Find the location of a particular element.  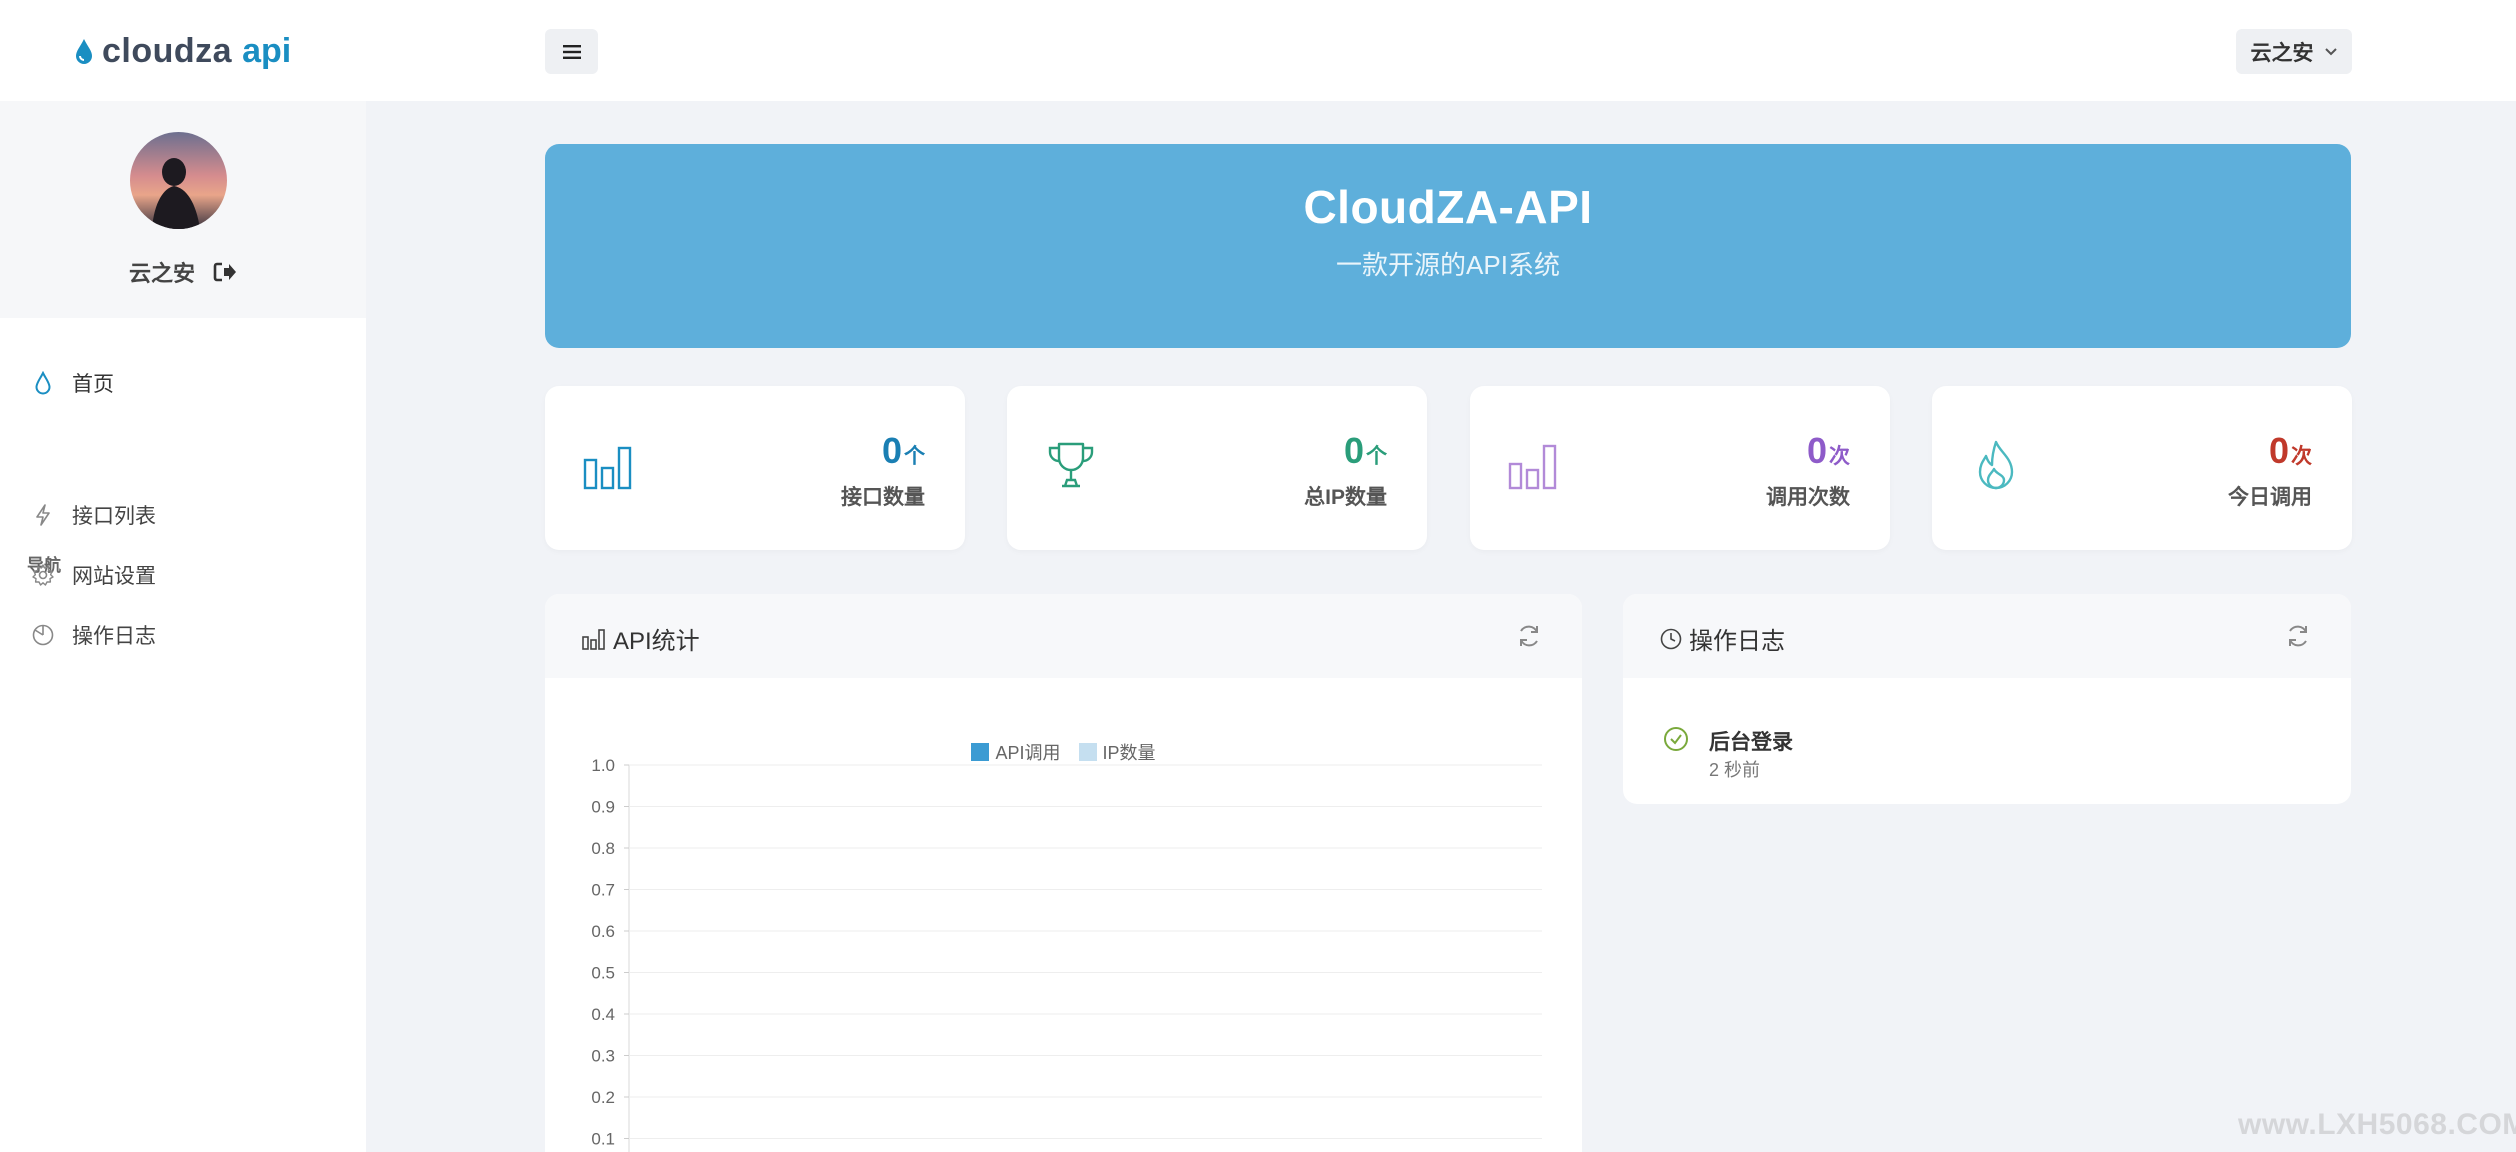

check-circle-icon is located at coordinates (1676, 739).